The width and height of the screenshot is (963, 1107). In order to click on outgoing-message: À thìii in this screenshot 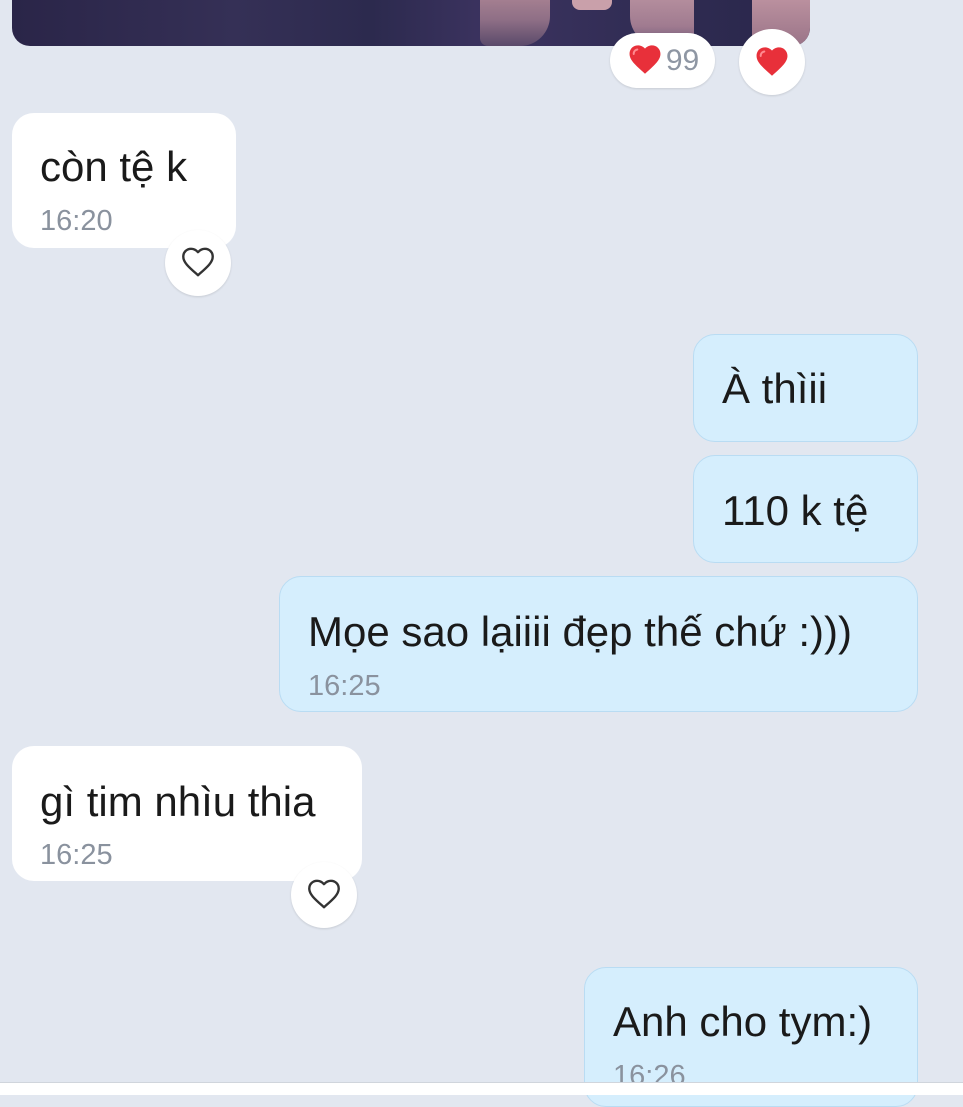, I will do `click(805, 388)`.